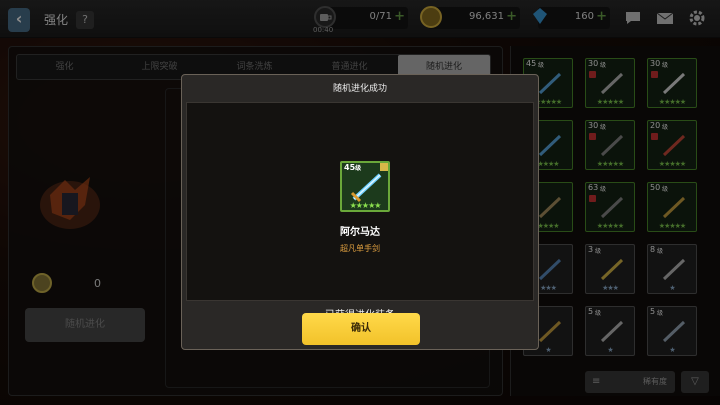 Image resolution: width=720 pixels, height=405 pixels. I want to click on sword-icon, so click(366, 188).